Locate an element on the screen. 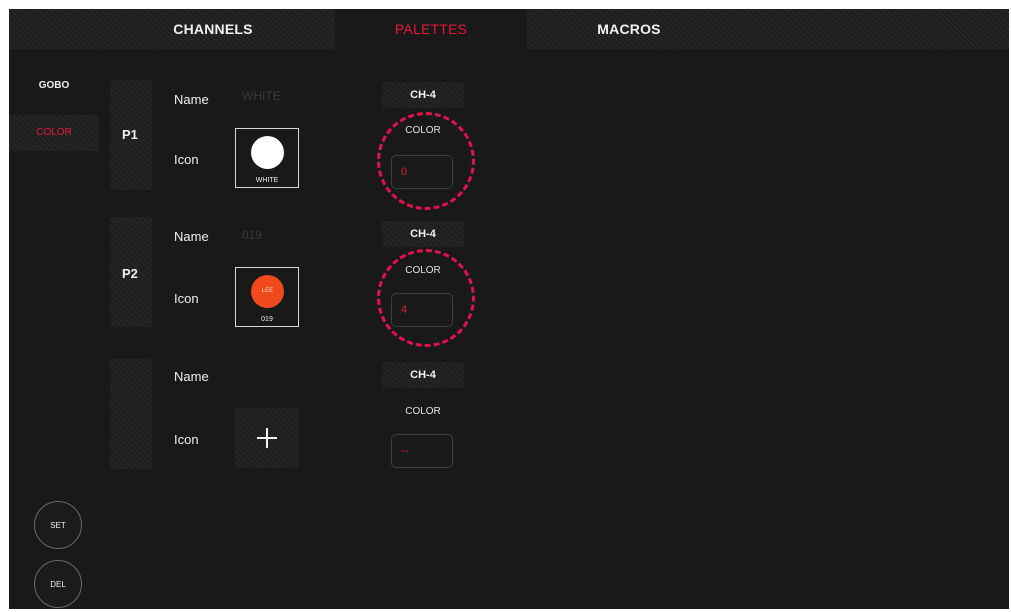  plus-icon is located at coordinates (267, 438).